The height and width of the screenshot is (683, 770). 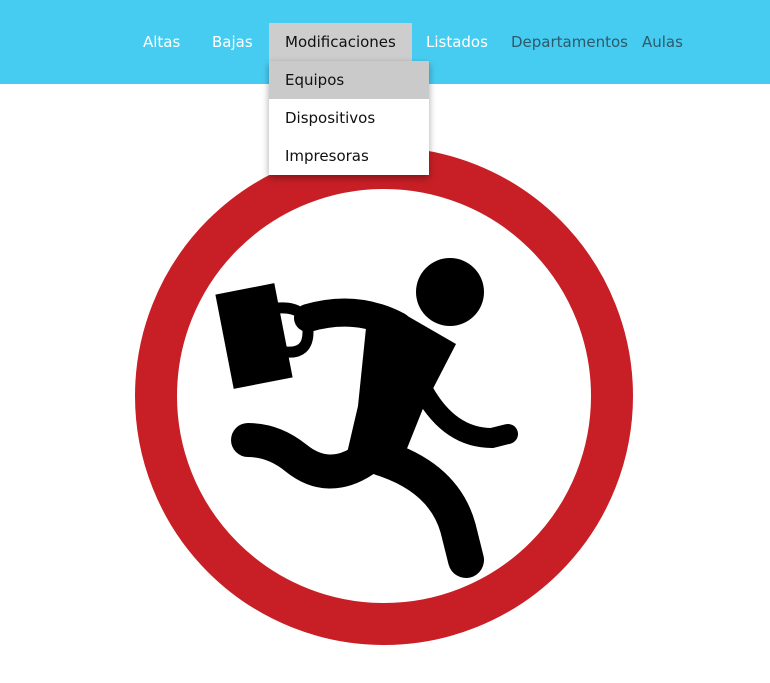 I want to click on figure-torso, so click(x=400, y=390).